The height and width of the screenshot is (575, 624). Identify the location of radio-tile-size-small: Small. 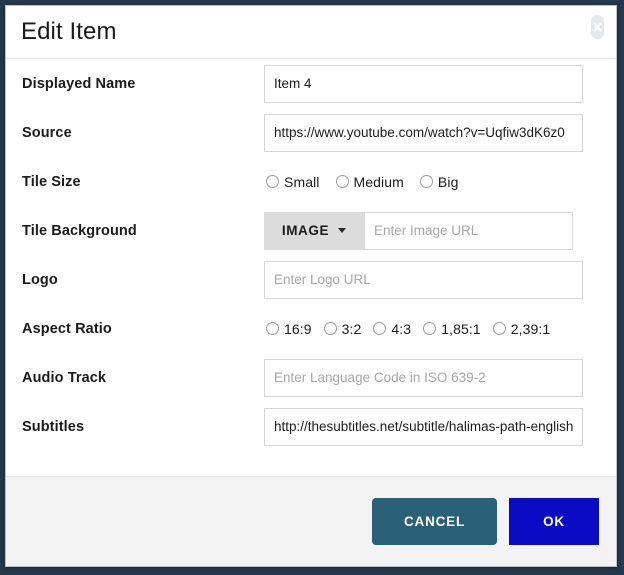
(293, 182).